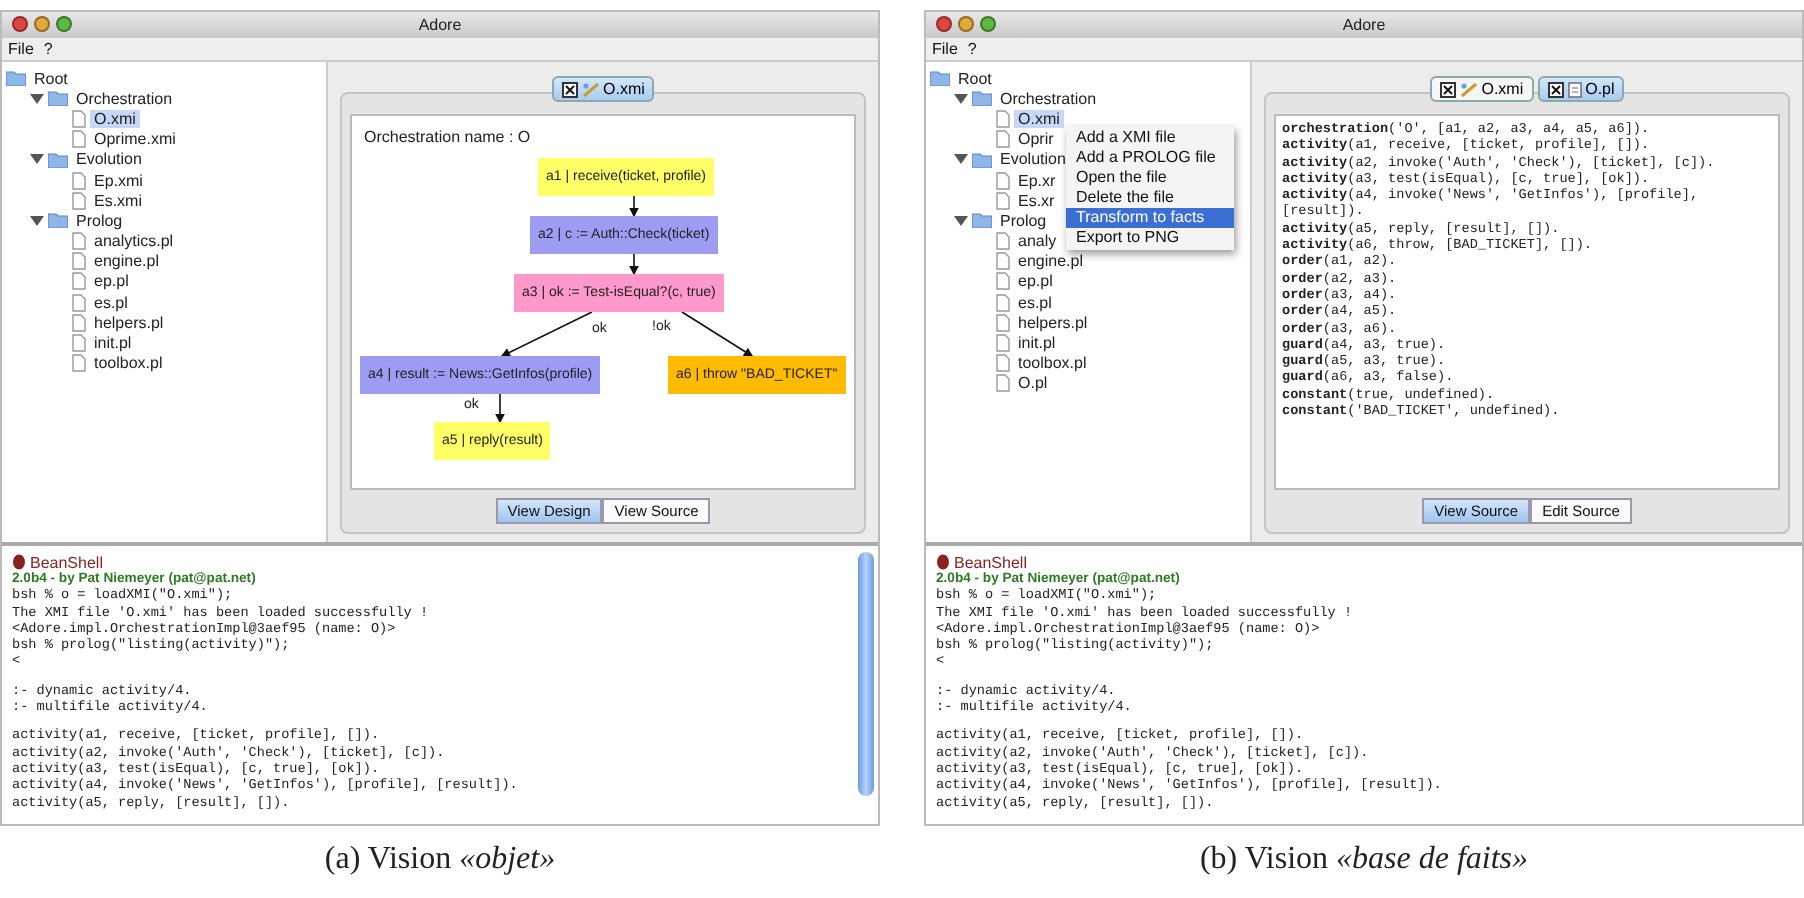 The image size is (1804, 898). I want to click on scrollbar-thumb, so click(866, 674).